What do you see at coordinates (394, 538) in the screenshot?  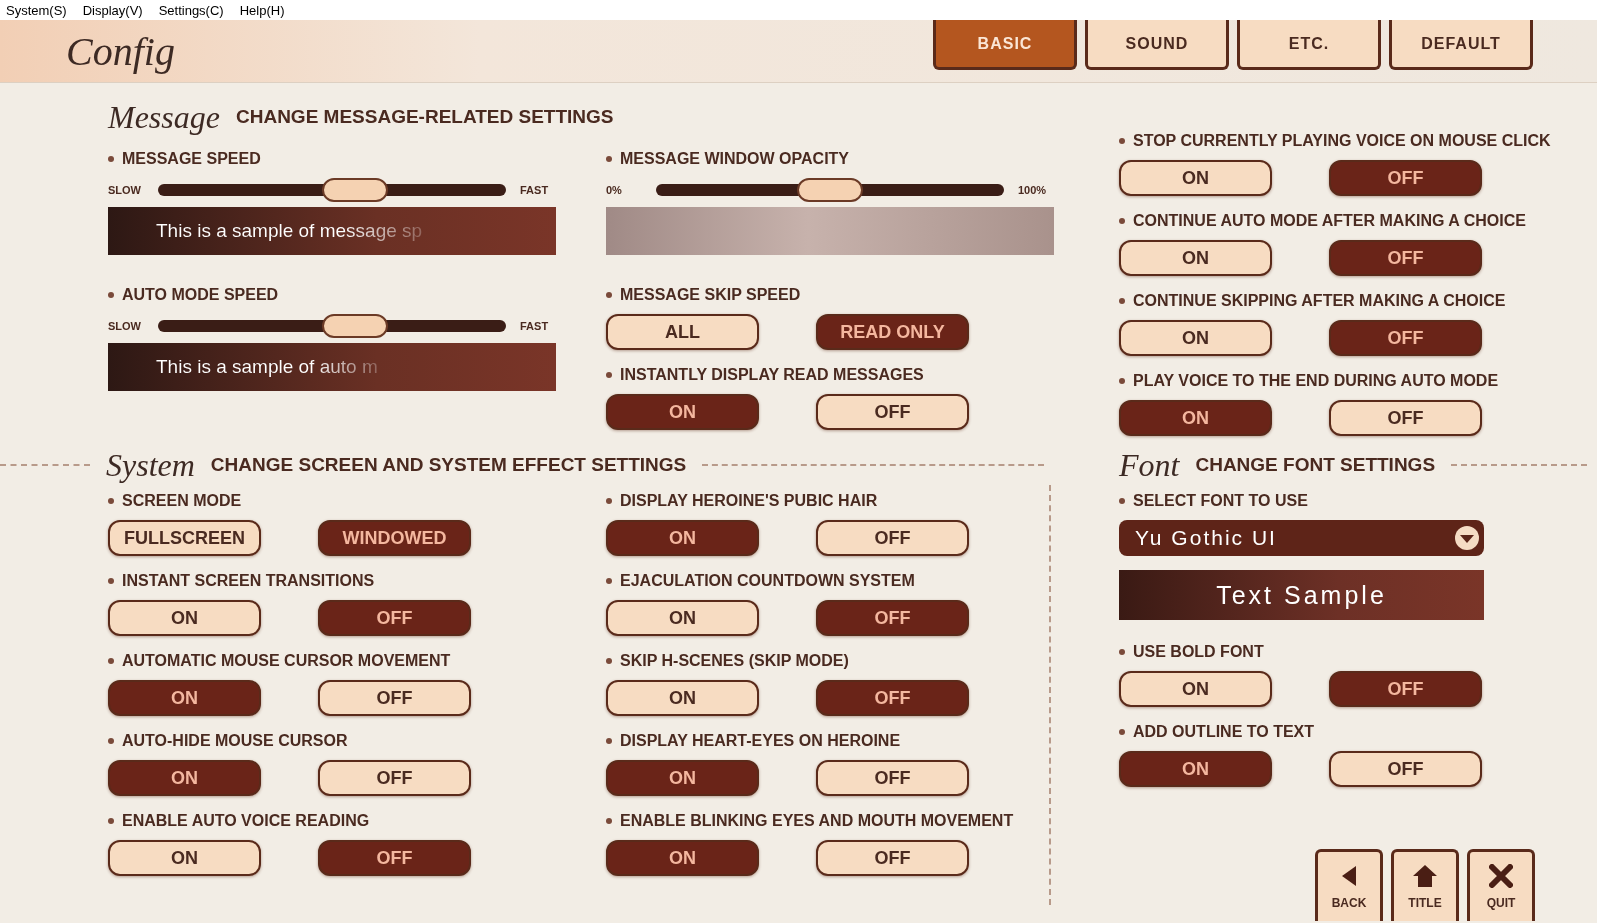 I see `option-button: WINDOWED` at bounding box center [394, 538].